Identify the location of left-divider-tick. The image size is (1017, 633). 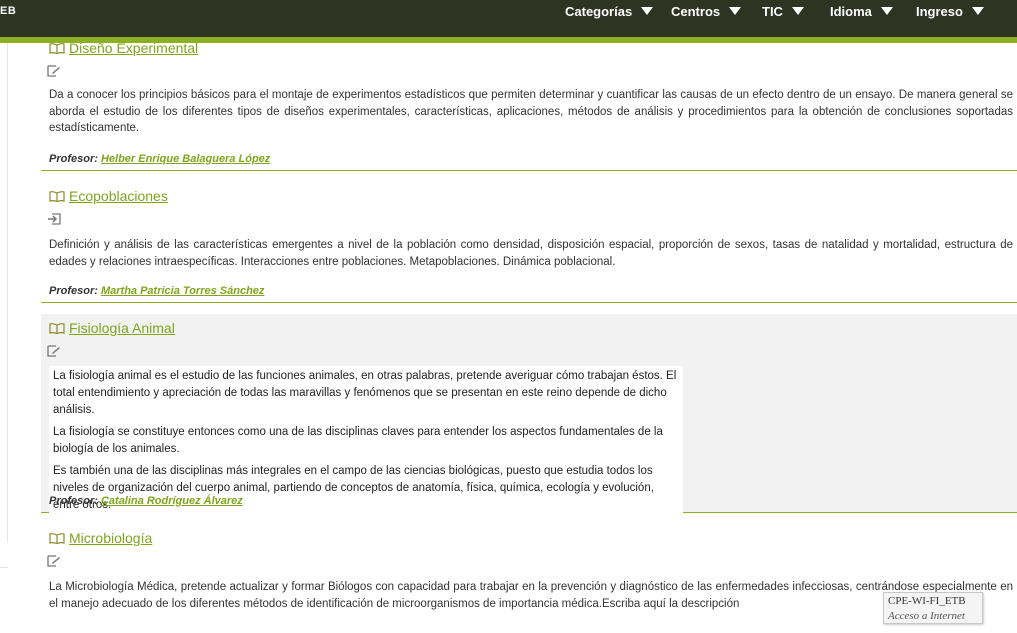
(4, 567).